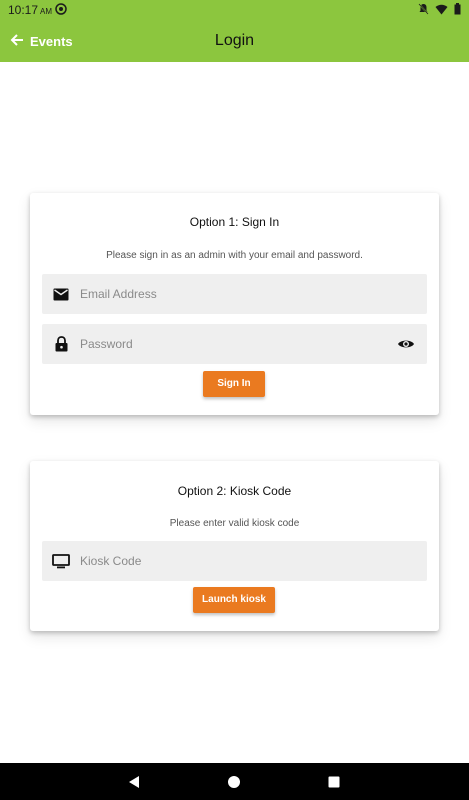  I want to click on kiosk-subtitle: Please enter valid kiosk code, so click(234, 523).